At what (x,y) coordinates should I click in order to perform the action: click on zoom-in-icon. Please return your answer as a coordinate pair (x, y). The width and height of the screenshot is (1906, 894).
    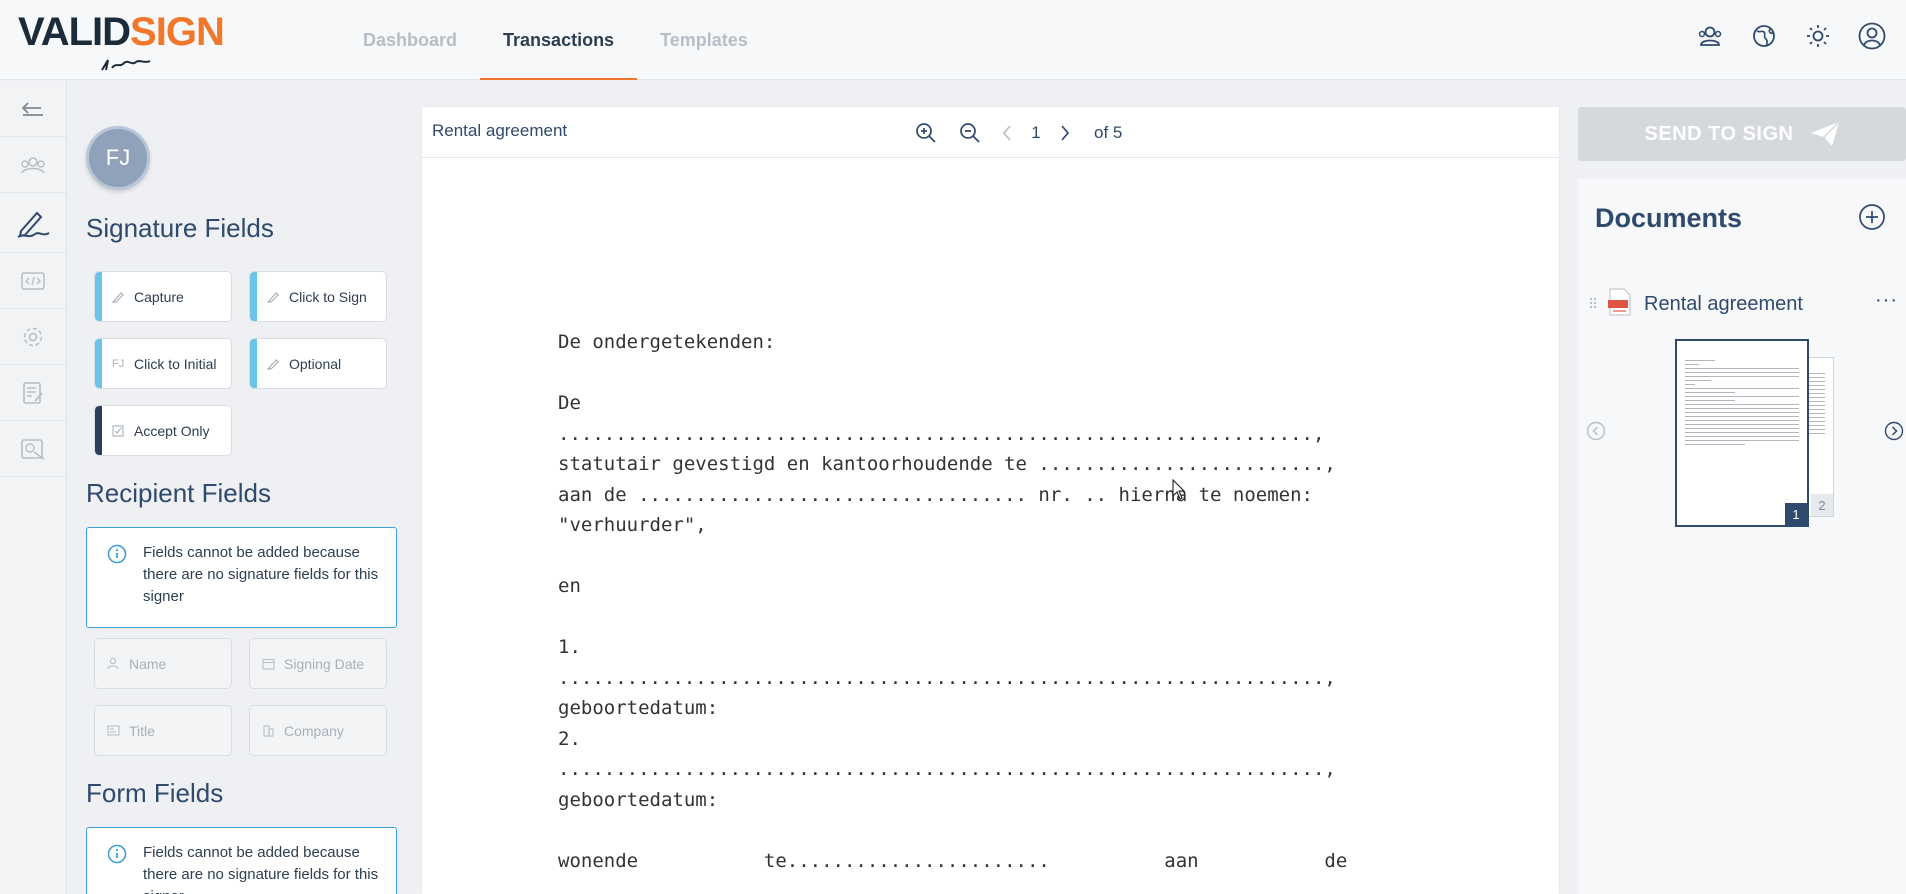
    Looking at the image, I should click on (926, 133).